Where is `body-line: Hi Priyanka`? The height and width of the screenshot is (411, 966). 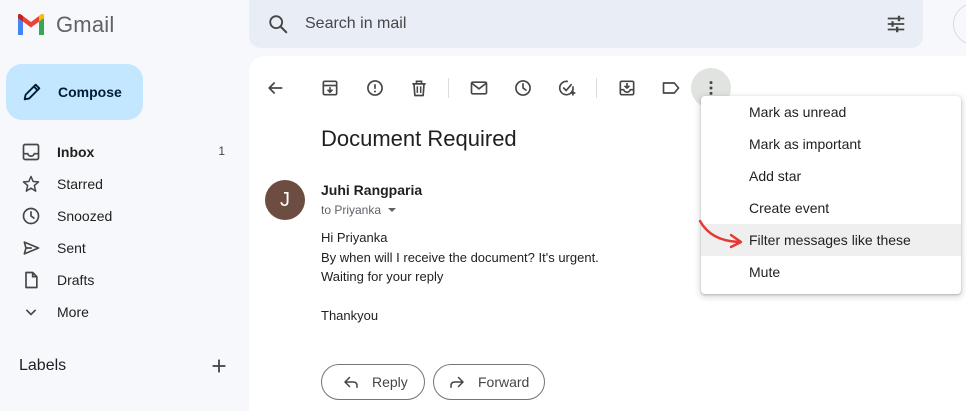
body-line: Hi Priyanka is located at coordinates (354, 237).